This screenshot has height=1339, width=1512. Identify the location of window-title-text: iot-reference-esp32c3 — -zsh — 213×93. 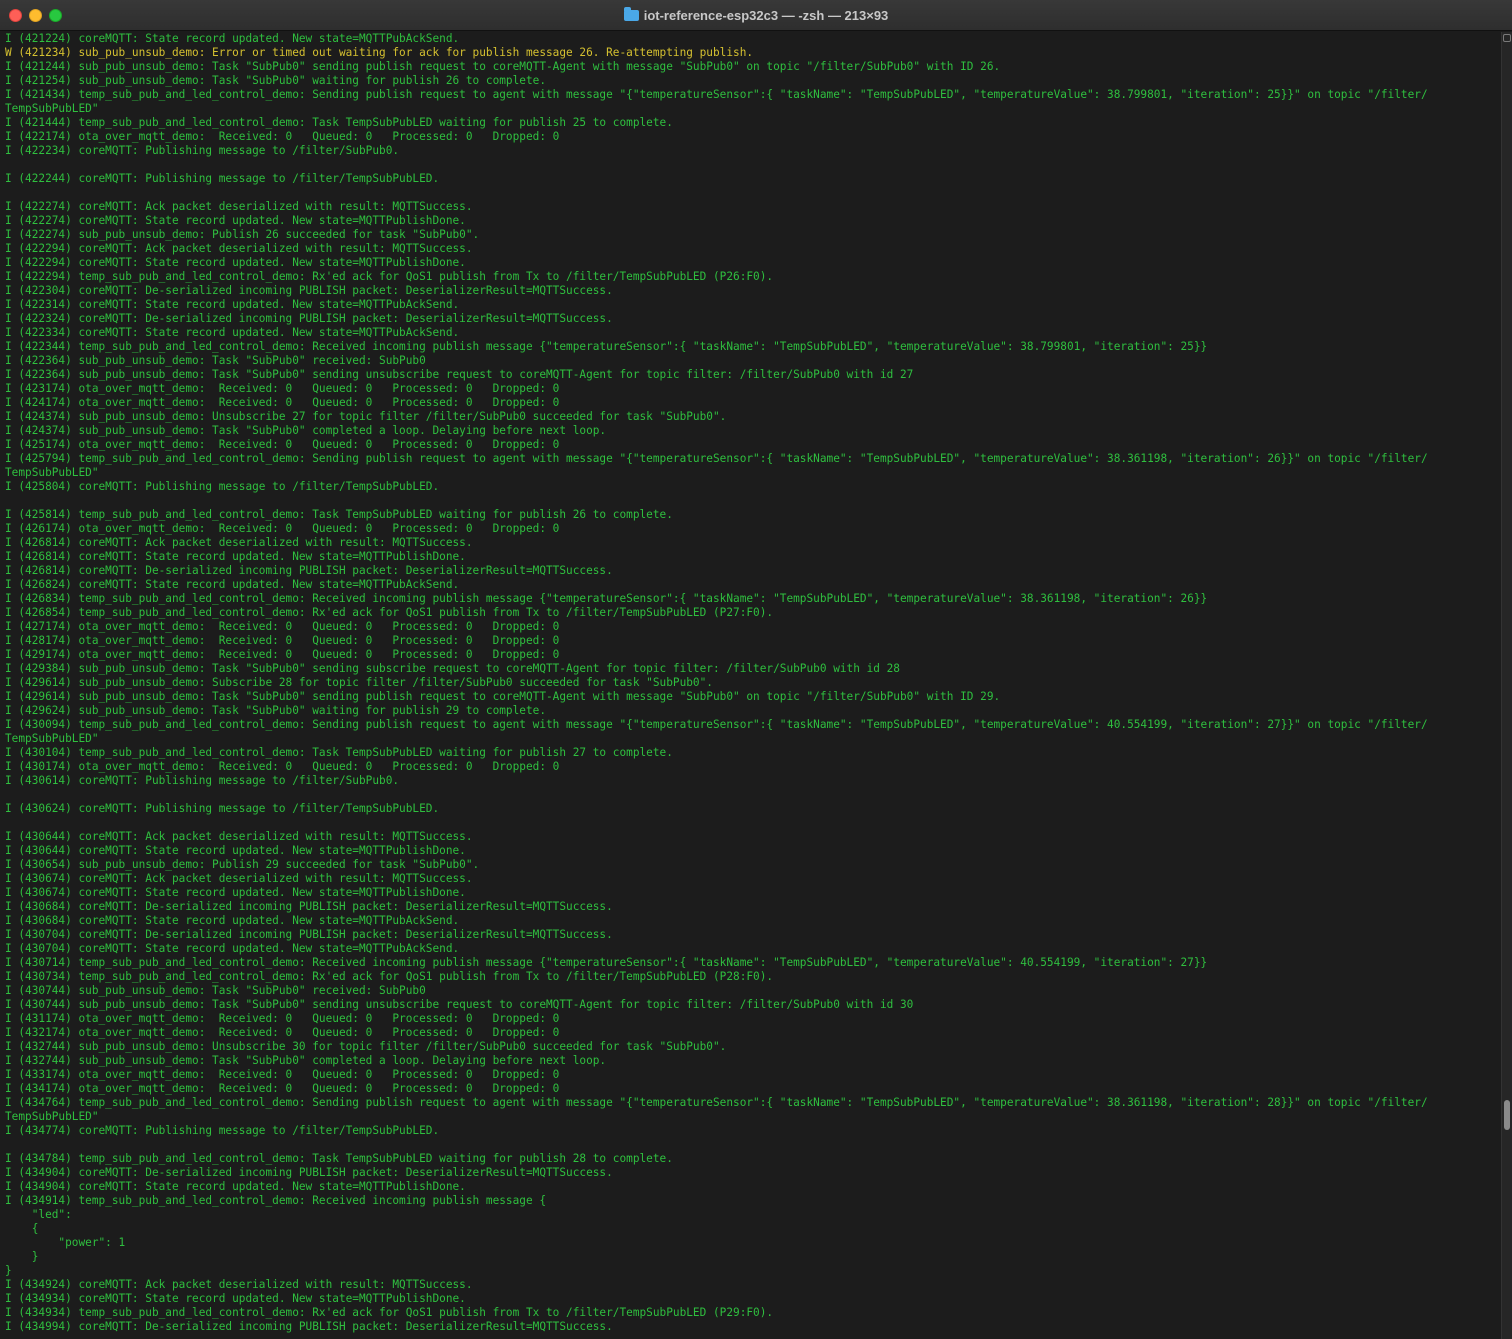
(766, 15).